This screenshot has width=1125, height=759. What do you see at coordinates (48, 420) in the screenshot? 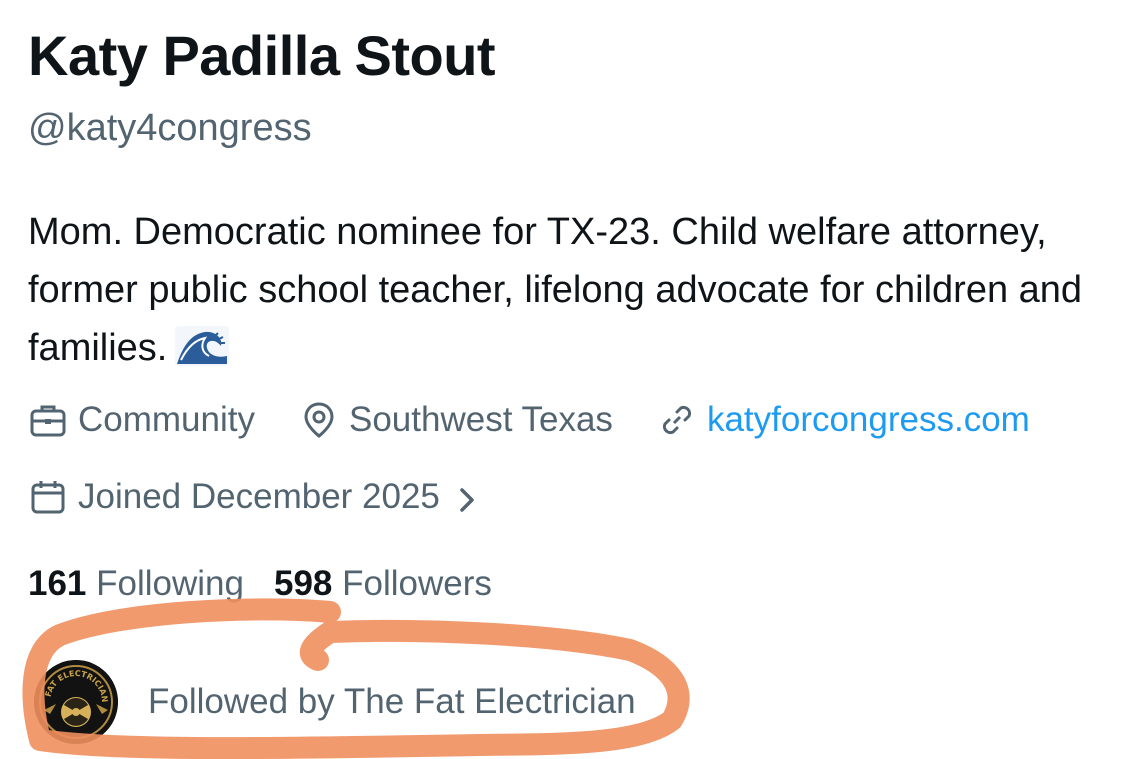
I see `briefcase-icon` at bounding box center [48, 420].